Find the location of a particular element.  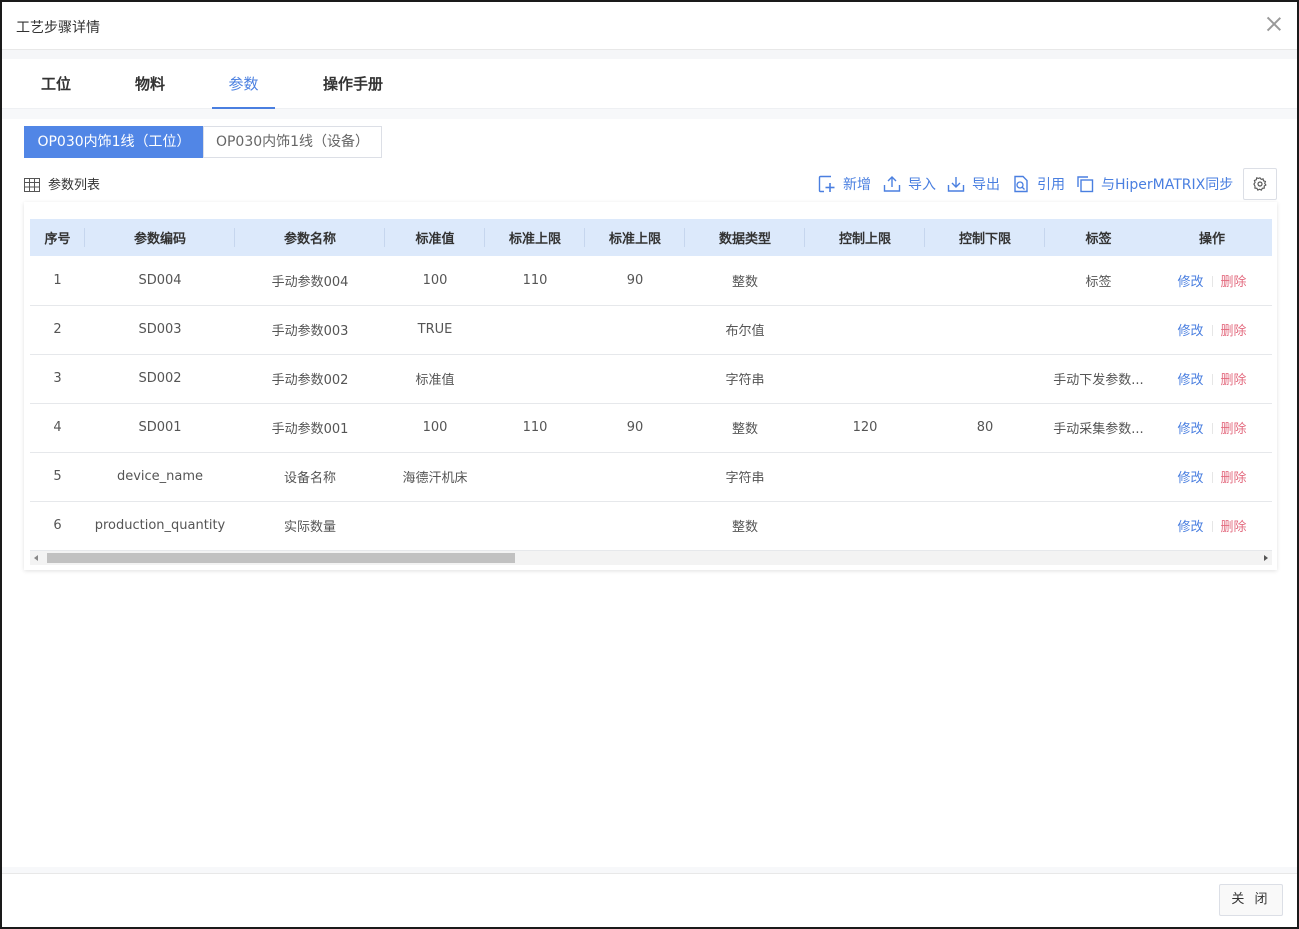

cell-code: device_name is located at coordinates (160, 477).